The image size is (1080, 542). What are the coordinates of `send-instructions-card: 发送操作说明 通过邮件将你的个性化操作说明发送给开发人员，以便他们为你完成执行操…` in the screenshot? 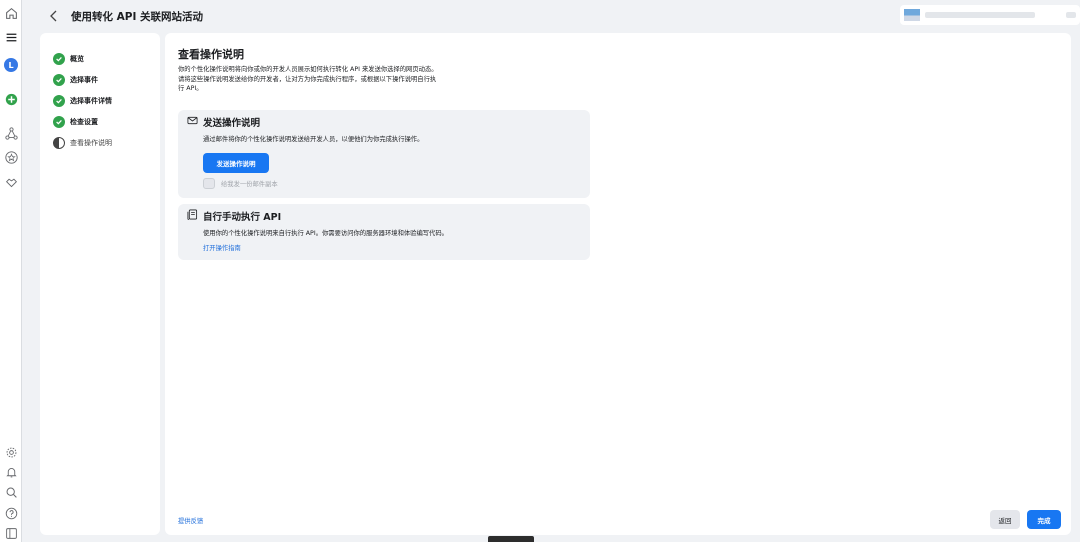 It's located at (384, 154).